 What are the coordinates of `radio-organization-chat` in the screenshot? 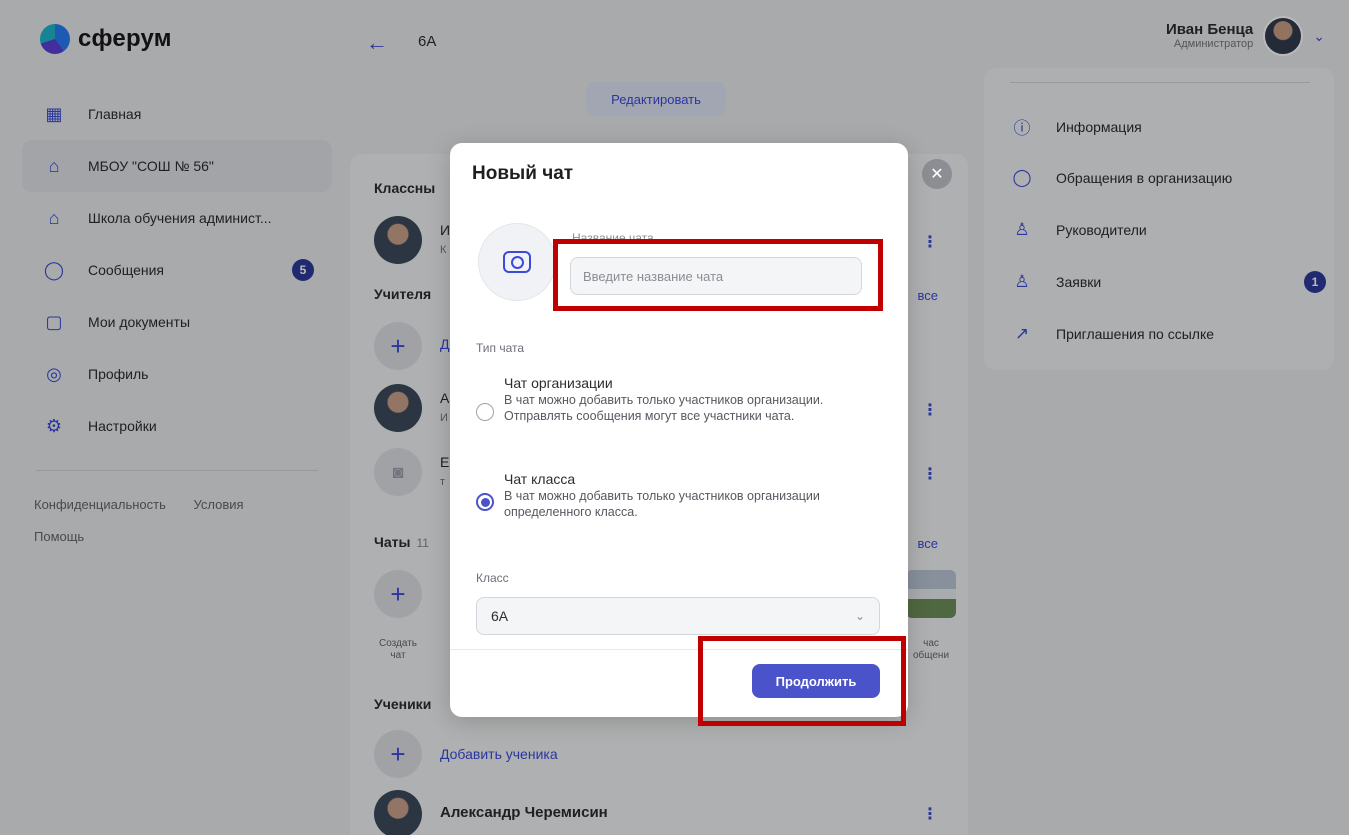 It's located at (485, 412).